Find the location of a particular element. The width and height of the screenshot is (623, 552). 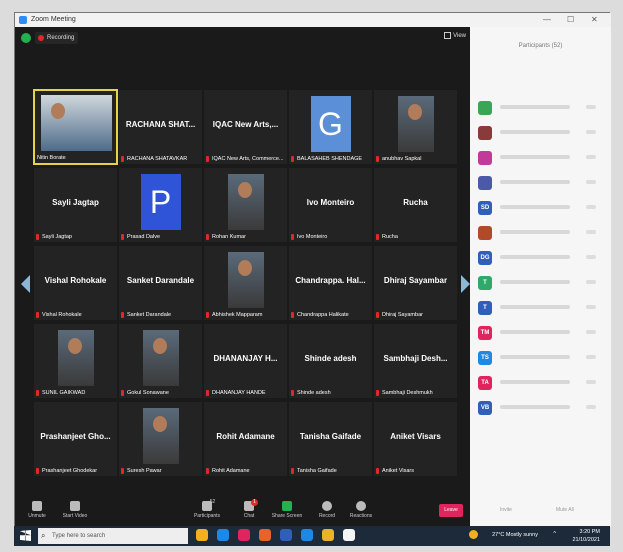

next-page-arrow-icon is located at coordinates (465, 284).